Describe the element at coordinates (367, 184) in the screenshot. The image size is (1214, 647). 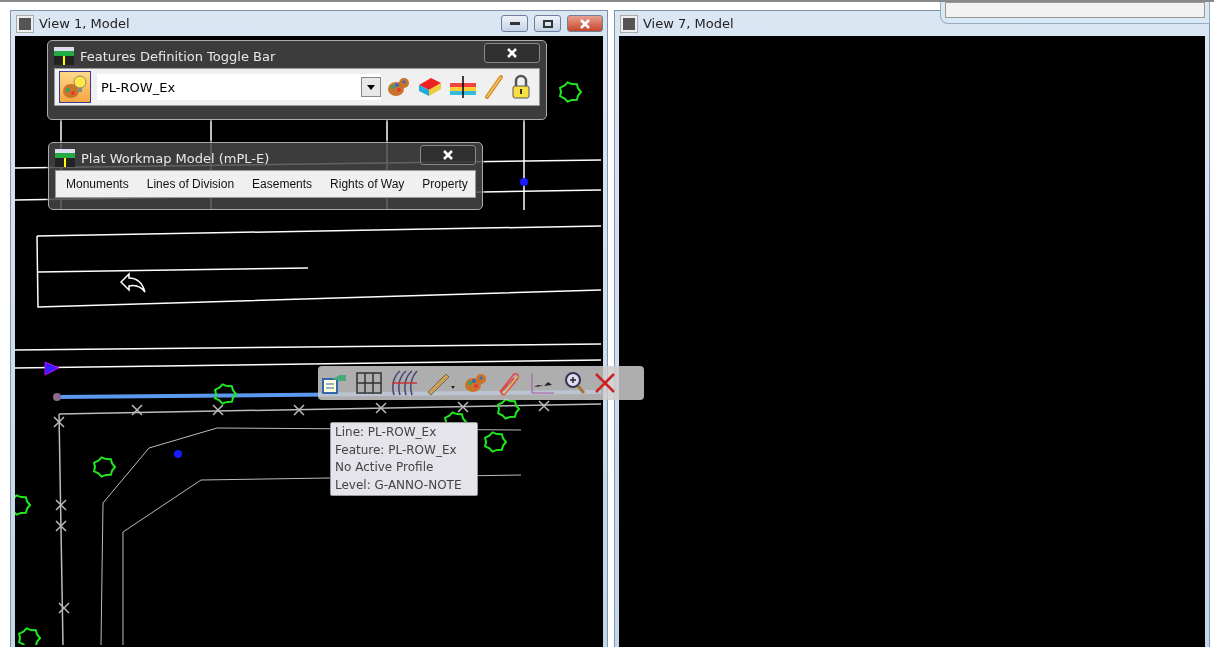
I see `toolbar-item: Rights of Way` at that location.